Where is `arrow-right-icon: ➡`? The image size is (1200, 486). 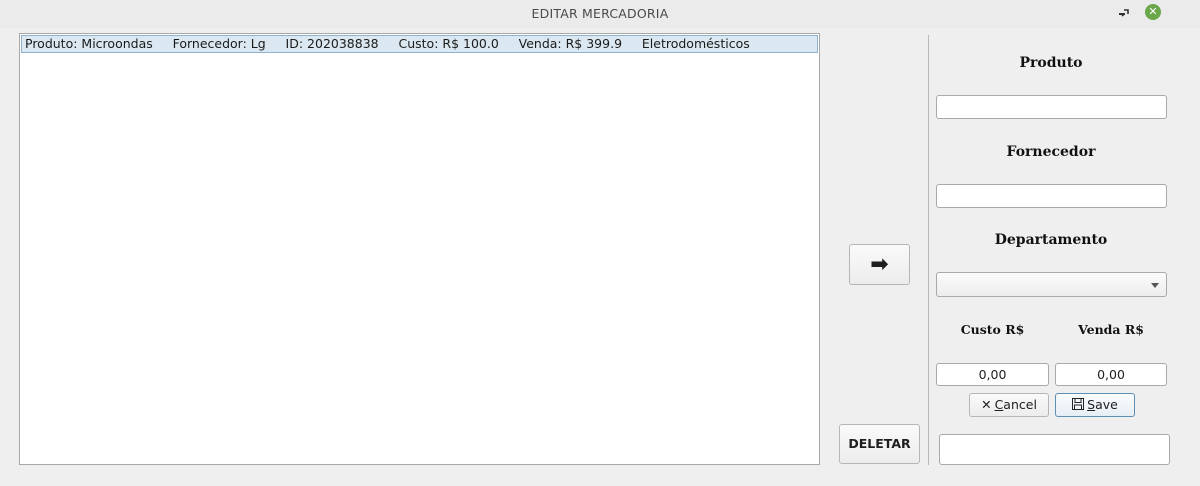
arrow-right-icon: ➡ is located at coordinates (879, 263).